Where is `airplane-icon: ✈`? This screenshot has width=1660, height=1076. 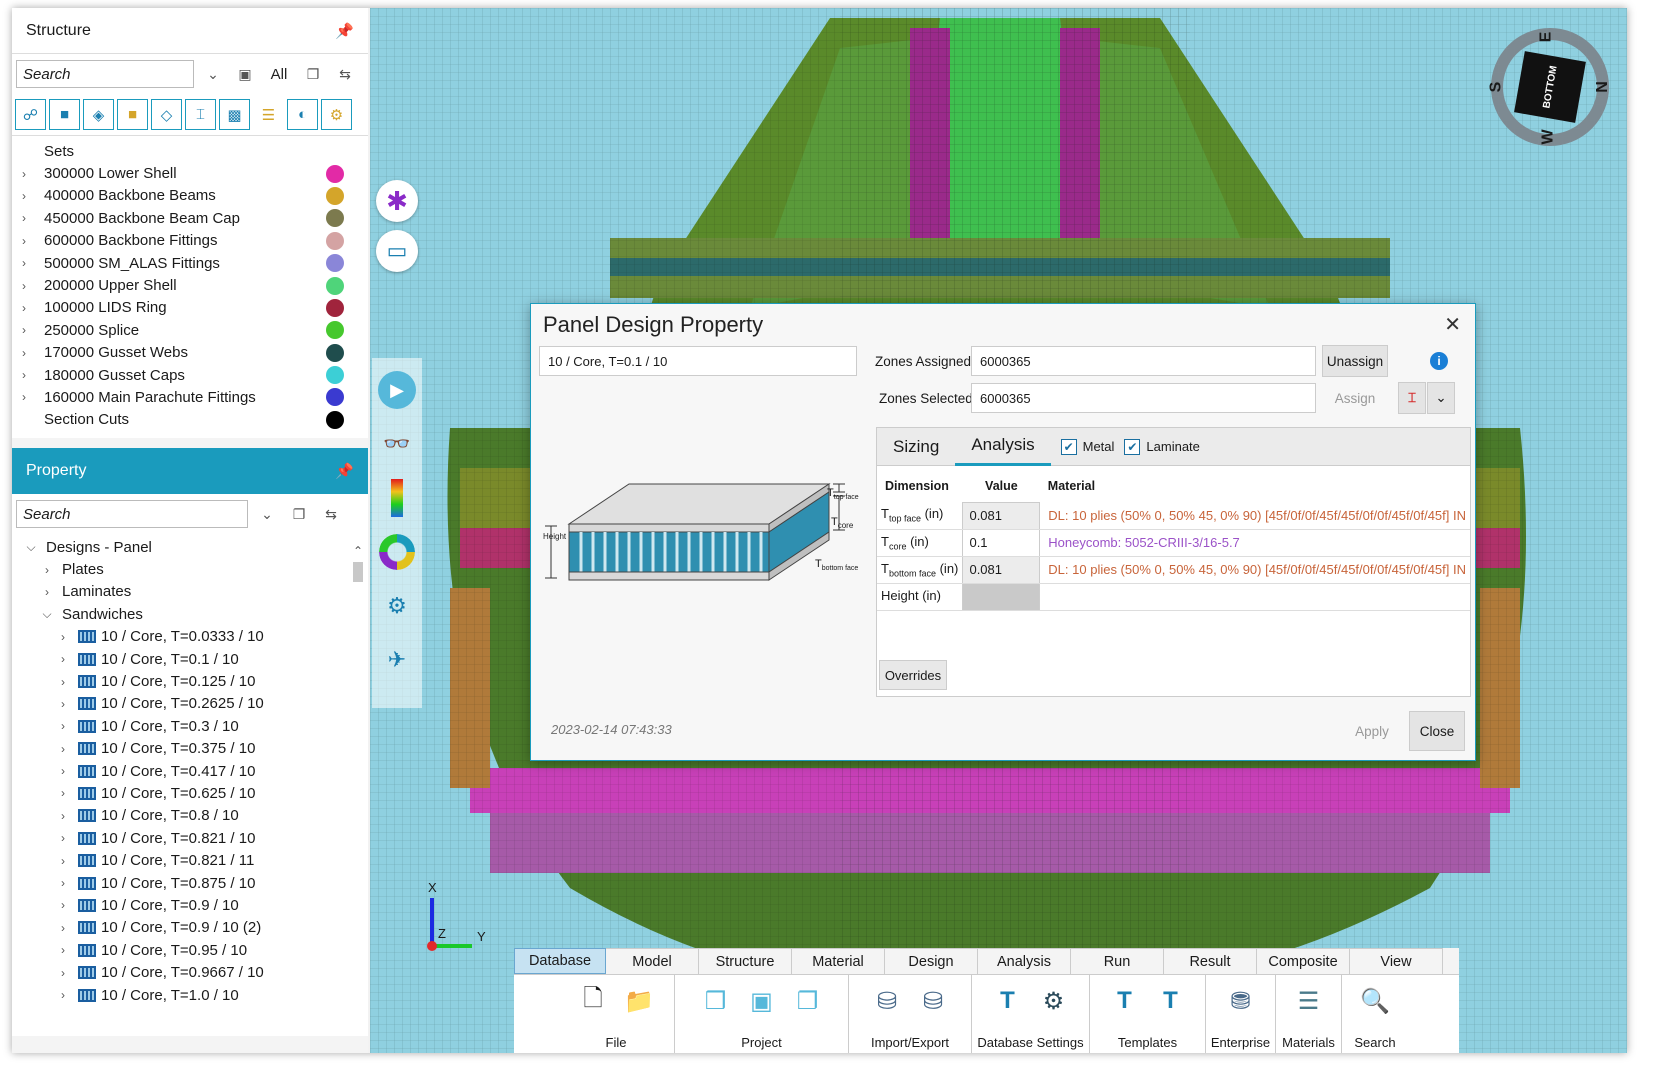
airplane-icon: ✈ is located at coordinates (397, 660).